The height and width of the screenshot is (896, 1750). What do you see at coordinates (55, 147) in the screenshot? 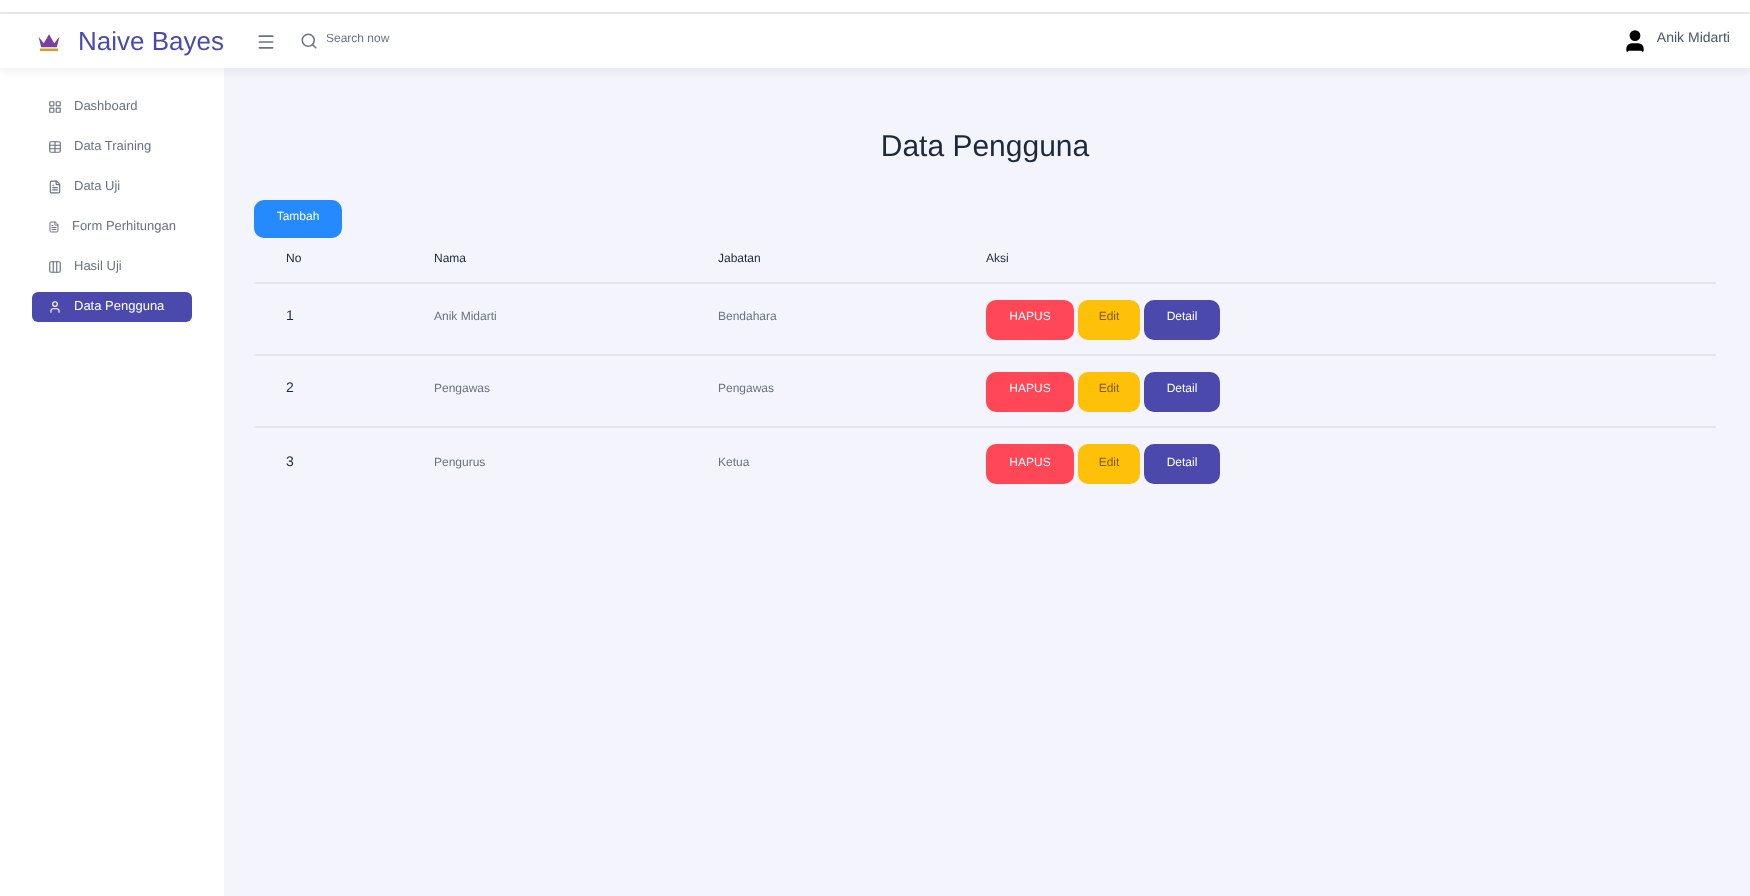
I see `table-icon` at bounding box center [55, 147].